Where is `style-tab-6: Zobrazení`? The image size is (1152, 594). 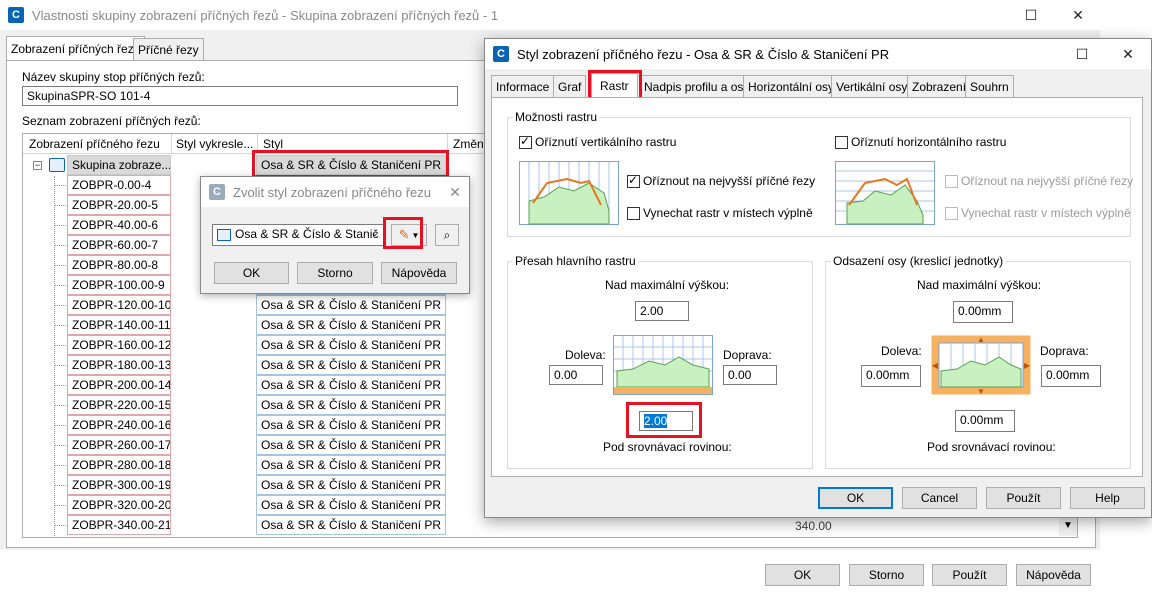
style-tab-6: Zobrazení is located at coordinates (939, 86).